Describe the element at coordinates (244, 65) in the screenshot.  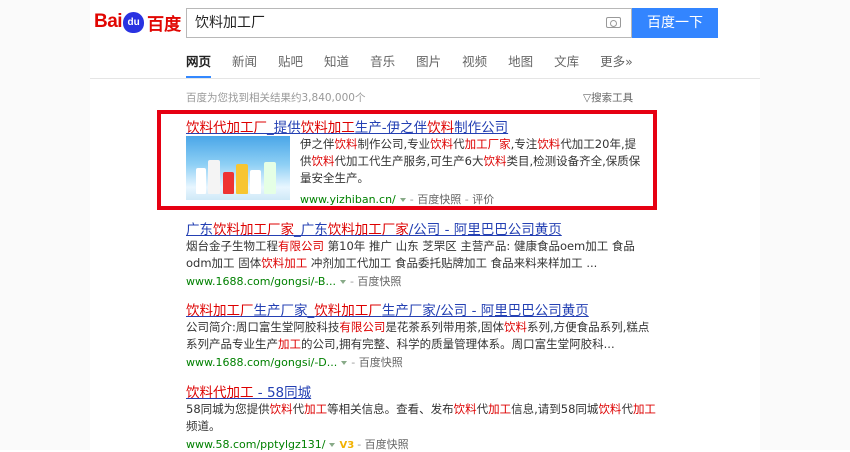
I see `tab-news: 新闻` at that location.